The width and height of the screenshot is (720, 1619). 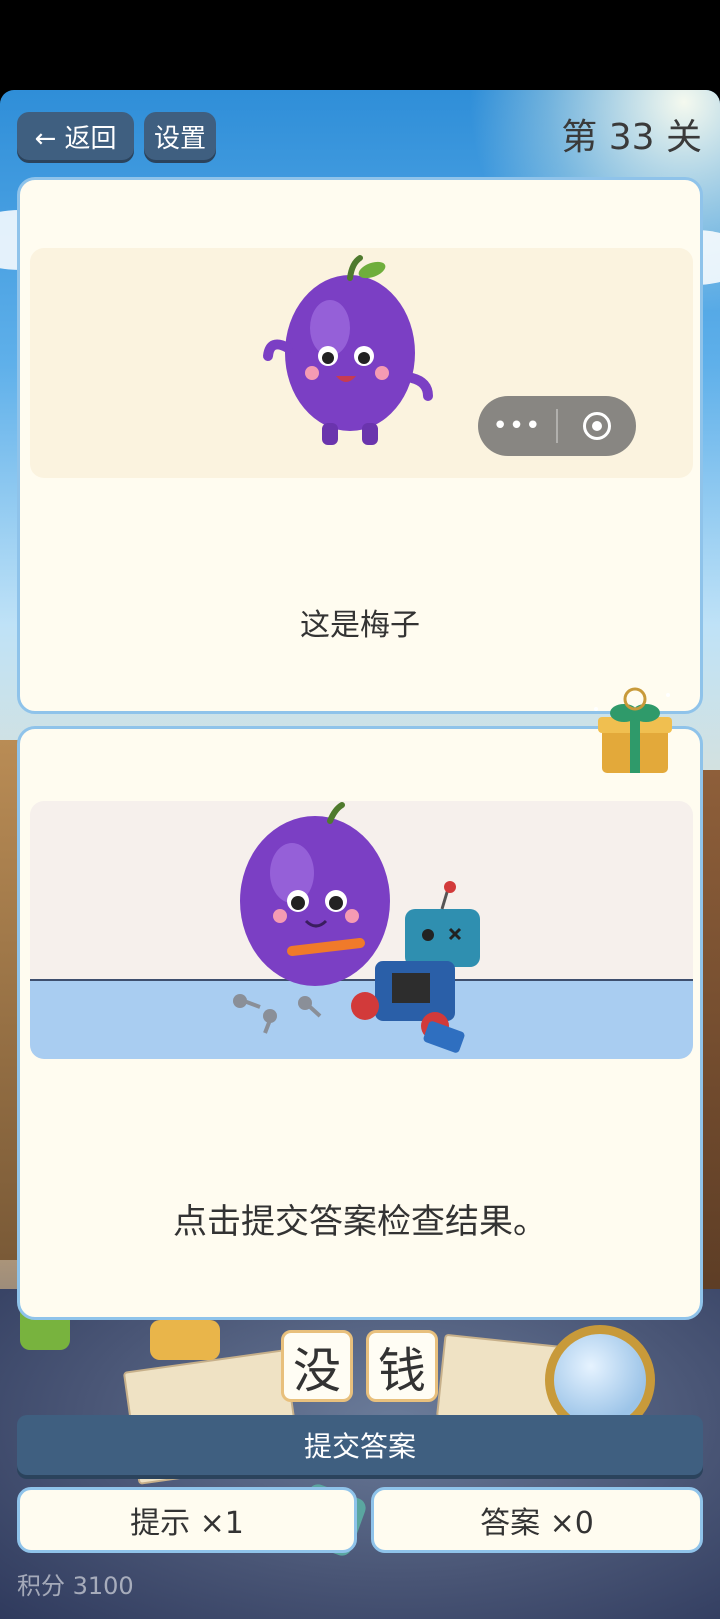 What do you see at coordinates (180, 136) in the screenshot?
I see `settings-button: 设置` at bounding box center [180, 136].